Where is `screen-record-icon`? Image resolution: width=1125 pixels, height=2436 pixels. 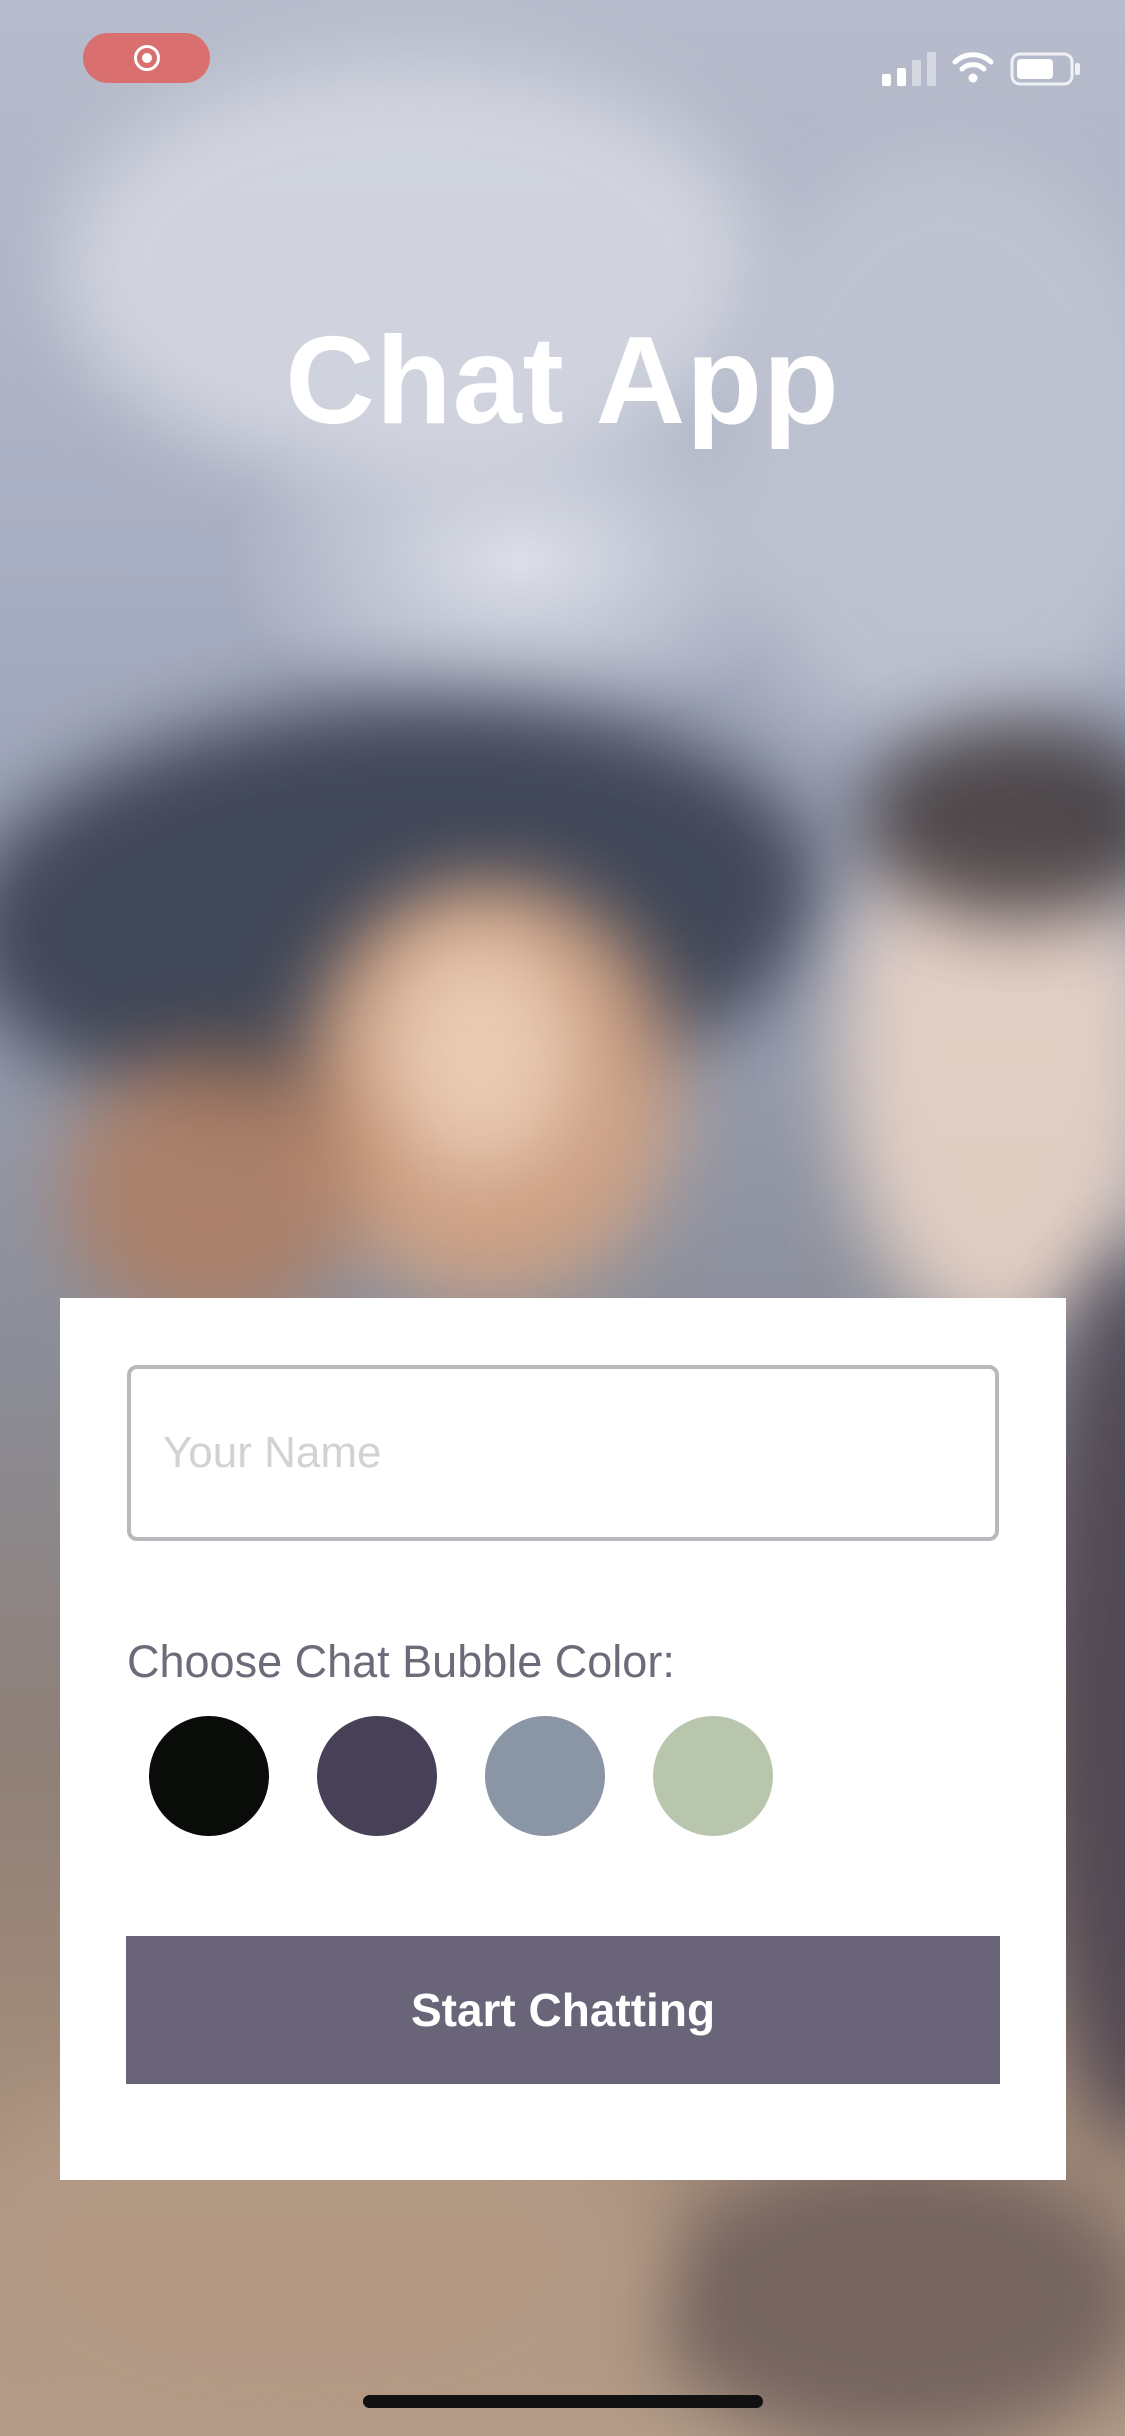
screen-record-icon is located at coordinates (146, 58).